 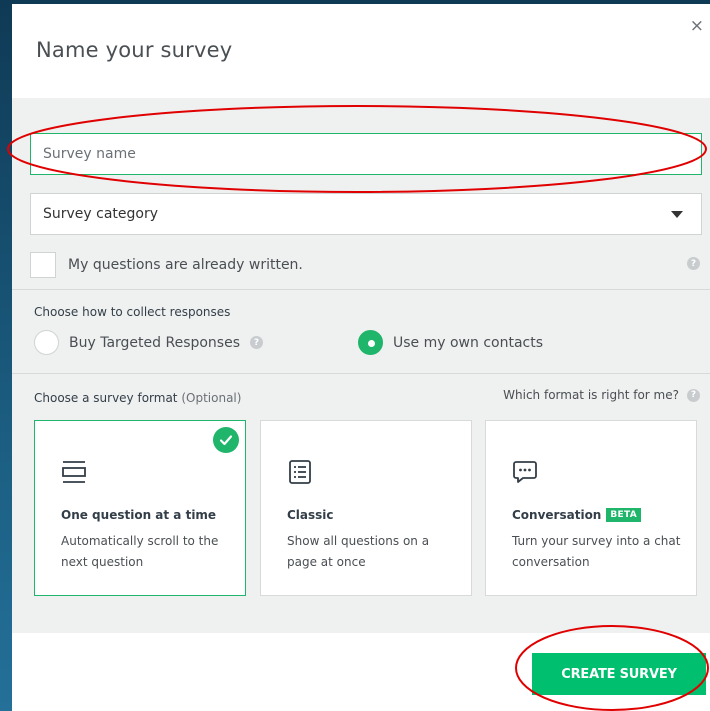 What do you see at coordinates (358, 551) in the screenshot?
I see `card-description: Show all questions on a page at once` at bounding box center [358, 551].